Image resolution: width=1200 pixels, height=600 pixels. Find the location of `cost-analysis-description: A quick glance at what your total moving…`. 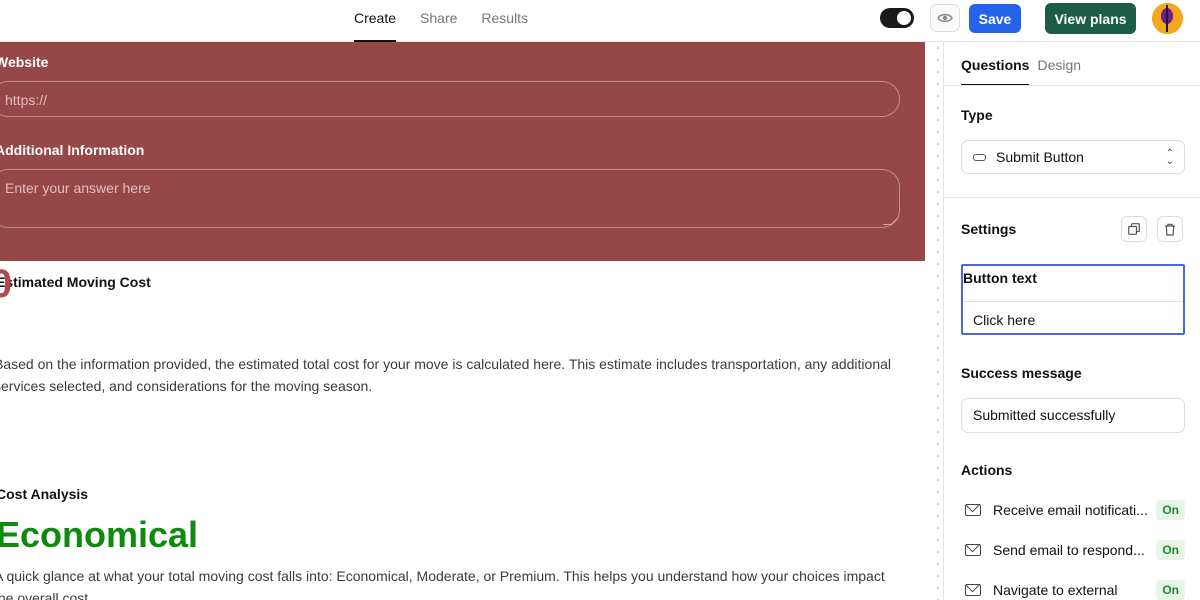

cost-analysis-description: A quick glance at what your total moving… is located at coordinates (442, 584).